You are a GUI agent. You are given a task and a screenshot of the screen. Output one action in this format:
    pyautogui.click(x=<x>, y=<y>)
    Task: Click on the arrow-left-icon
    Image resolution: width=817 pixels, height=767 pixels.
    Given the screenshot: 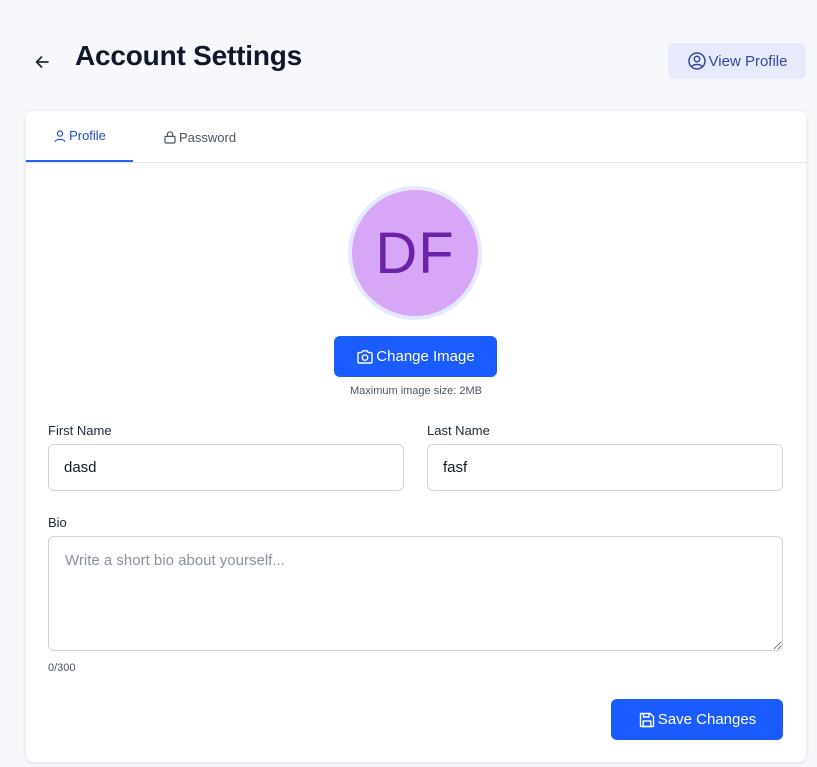 What is the action you would take?
    pyautogui.click(x=42, y=62)
    